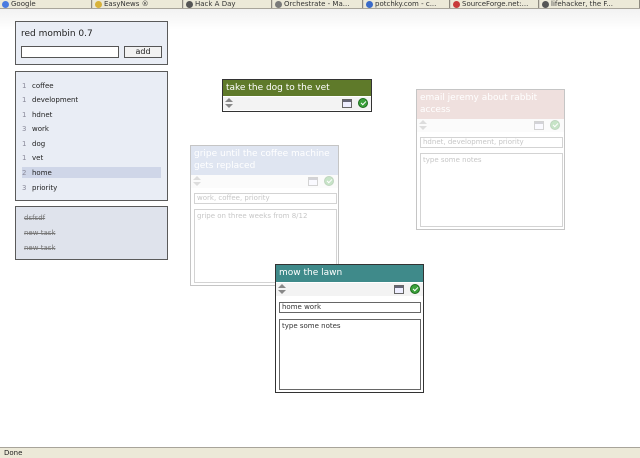 Image resolution: width=640 pixels, height=458 pixels. What do you see at coordinates (189, 4) in the screenshot?
I see `hackaday-icon` at bounding box center [189, 4].